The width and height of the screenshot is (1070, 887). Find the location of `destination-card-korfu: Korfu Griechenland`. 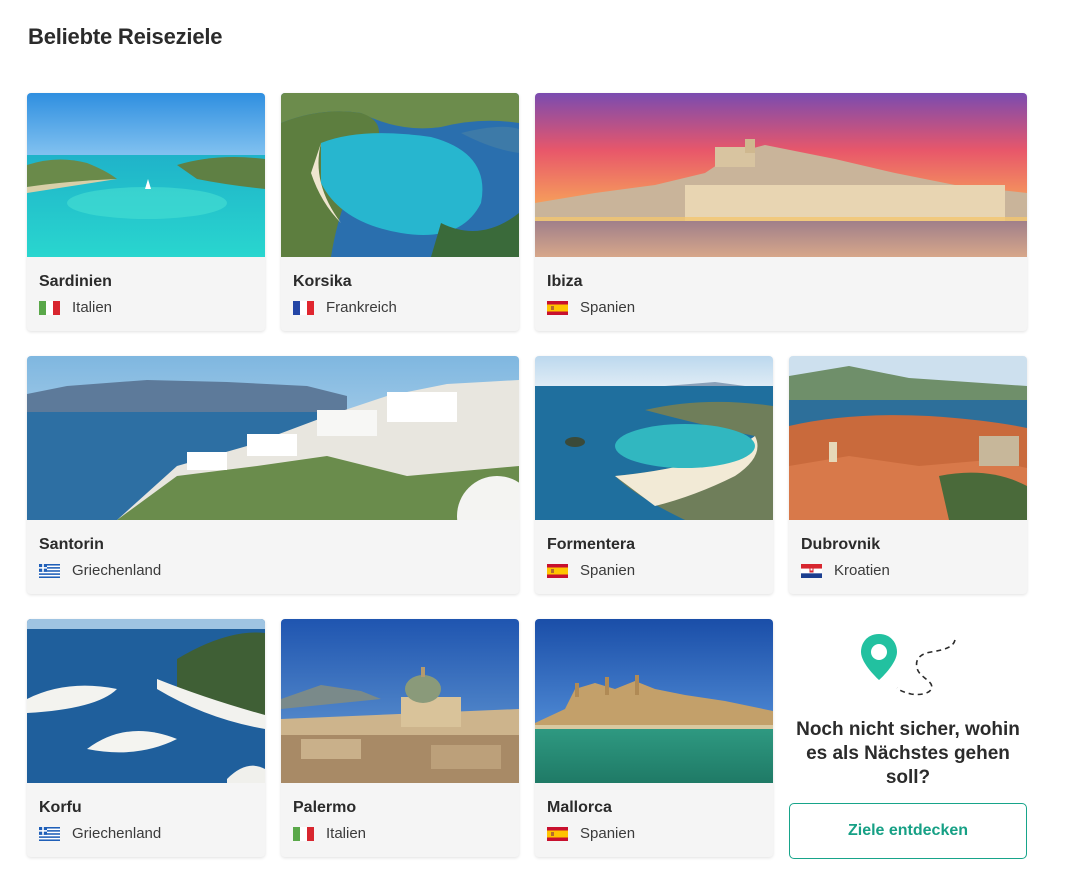

destination-card-korfu: Korfu Griechenland is located at coordinates (146, 738).